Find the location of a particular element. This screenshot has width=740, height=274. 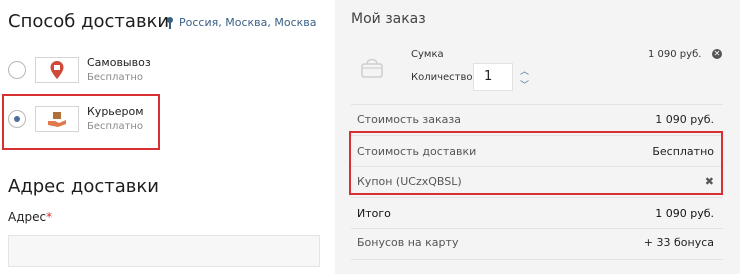

bonus-row: Бонусов на карту + 33 бонуса is located at coordinates (535, 242).